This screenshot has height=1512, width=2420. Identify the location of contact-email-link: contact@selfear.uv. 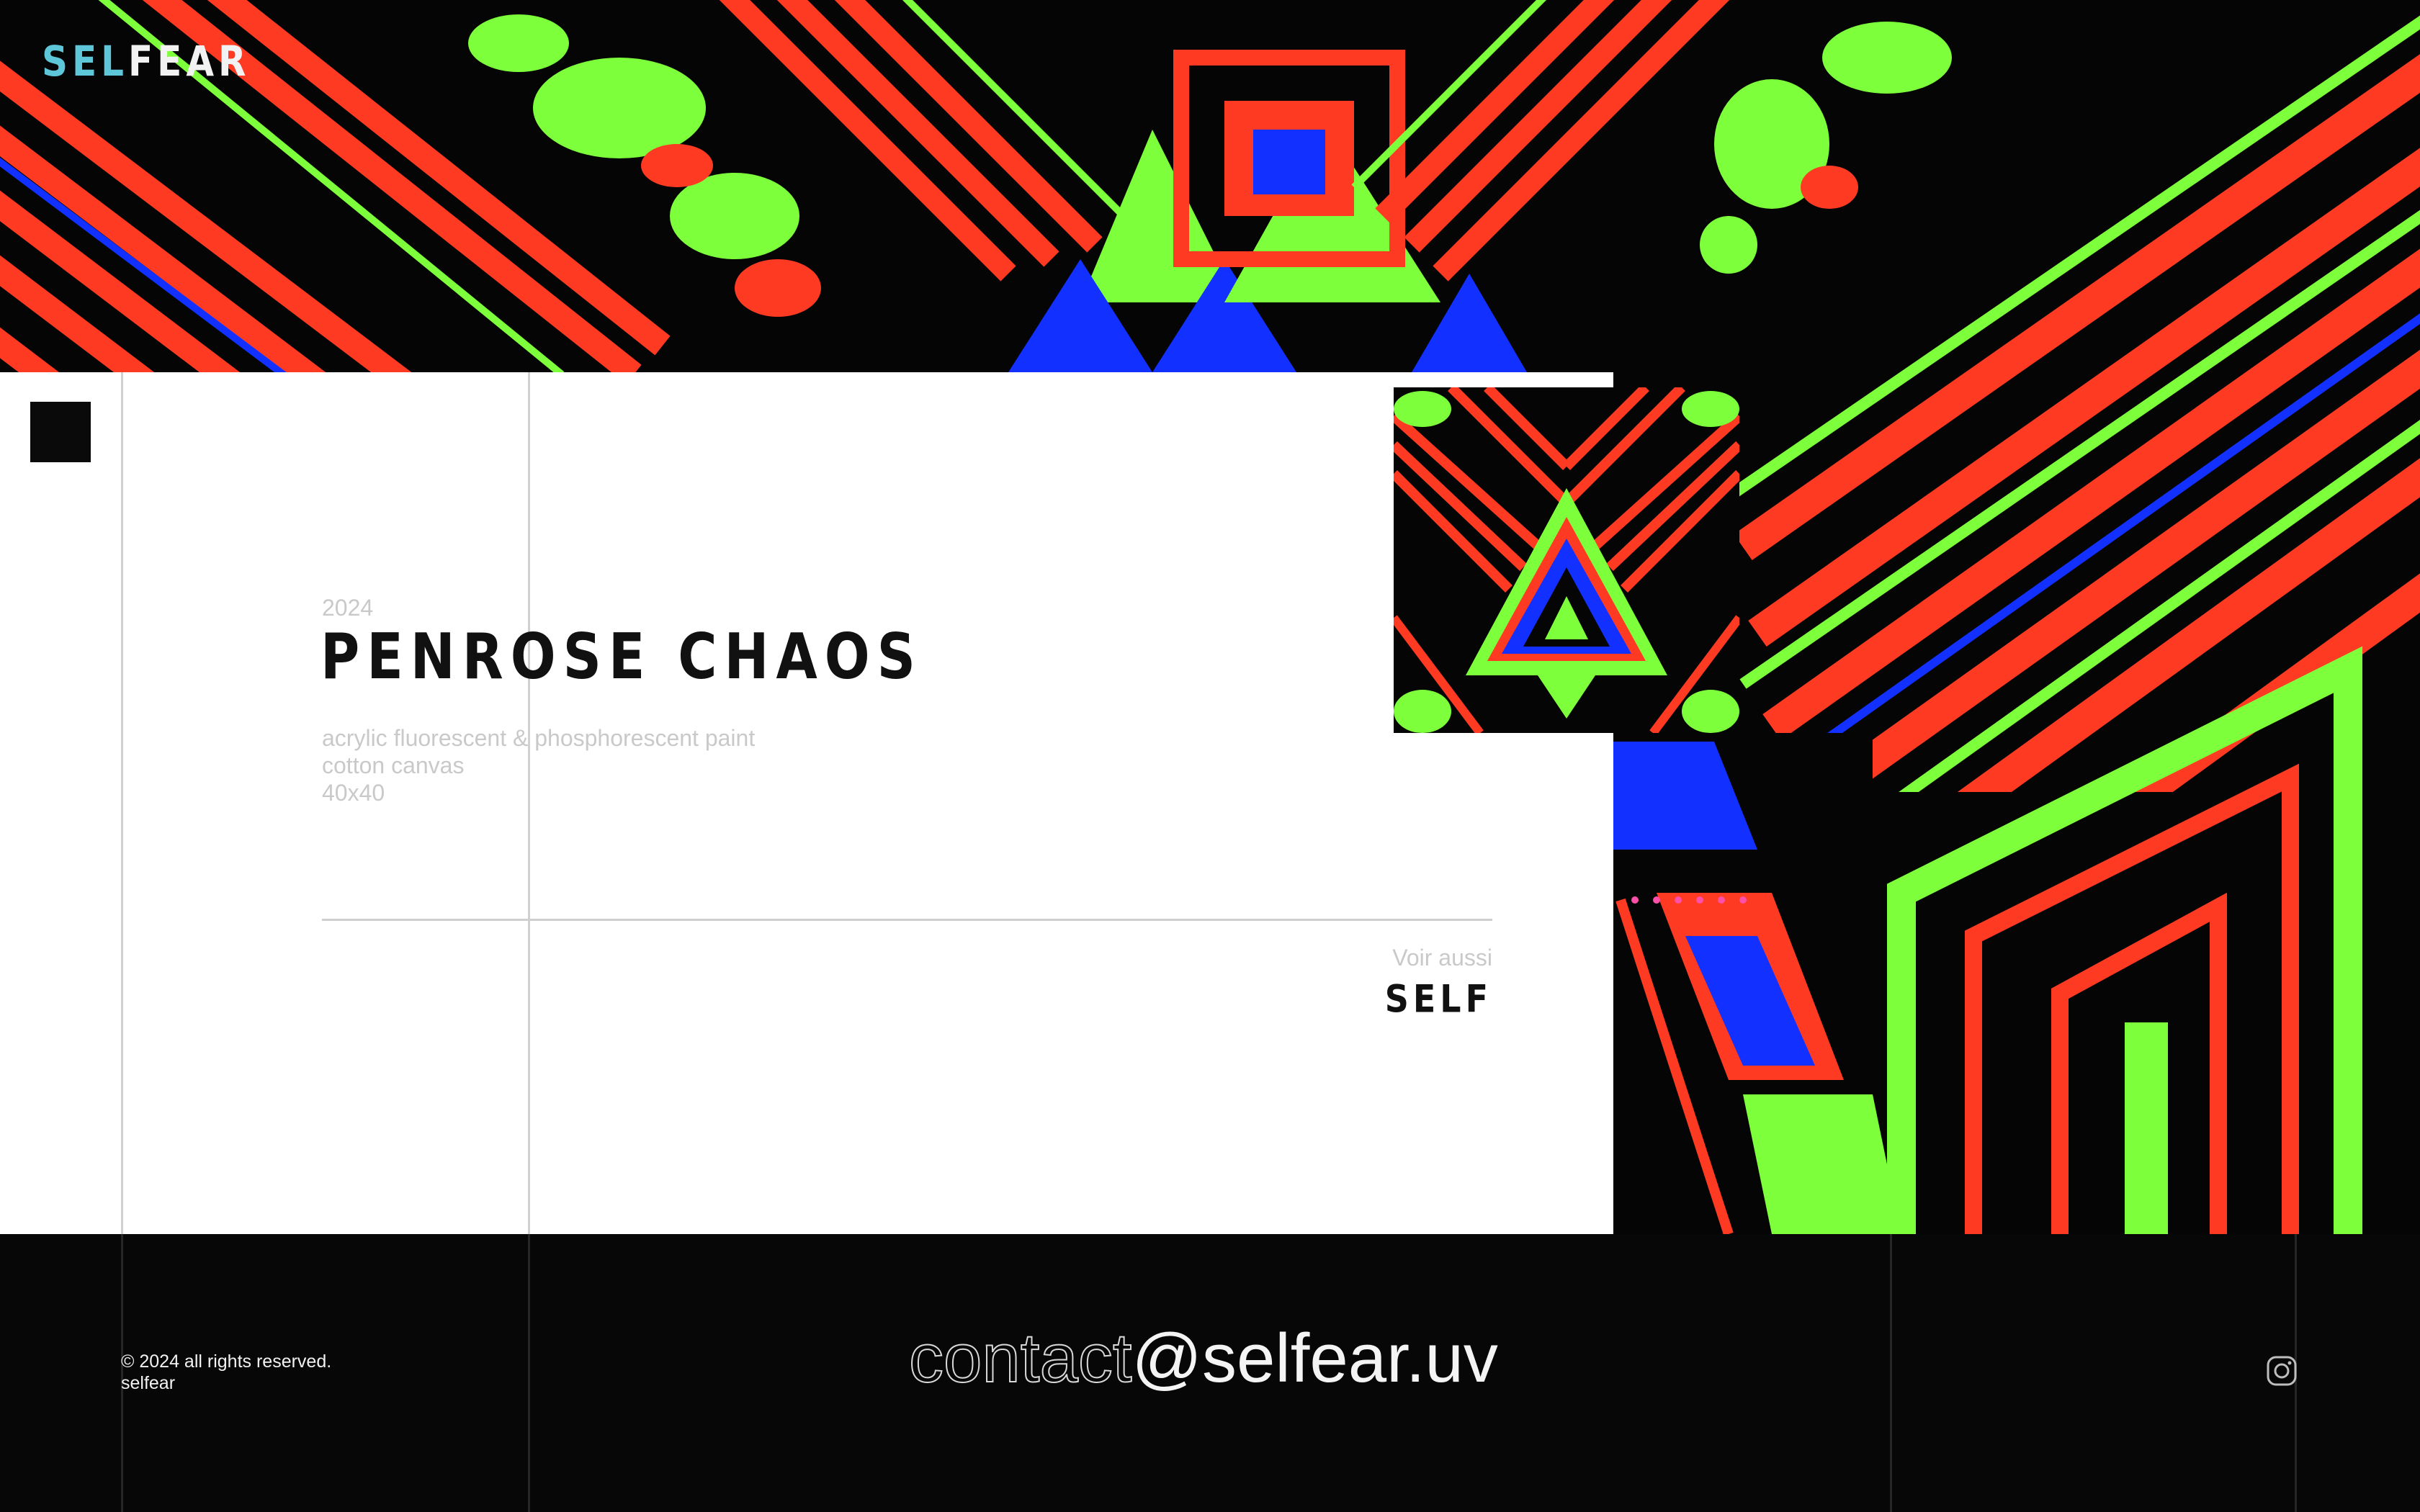
(1203, 1358).